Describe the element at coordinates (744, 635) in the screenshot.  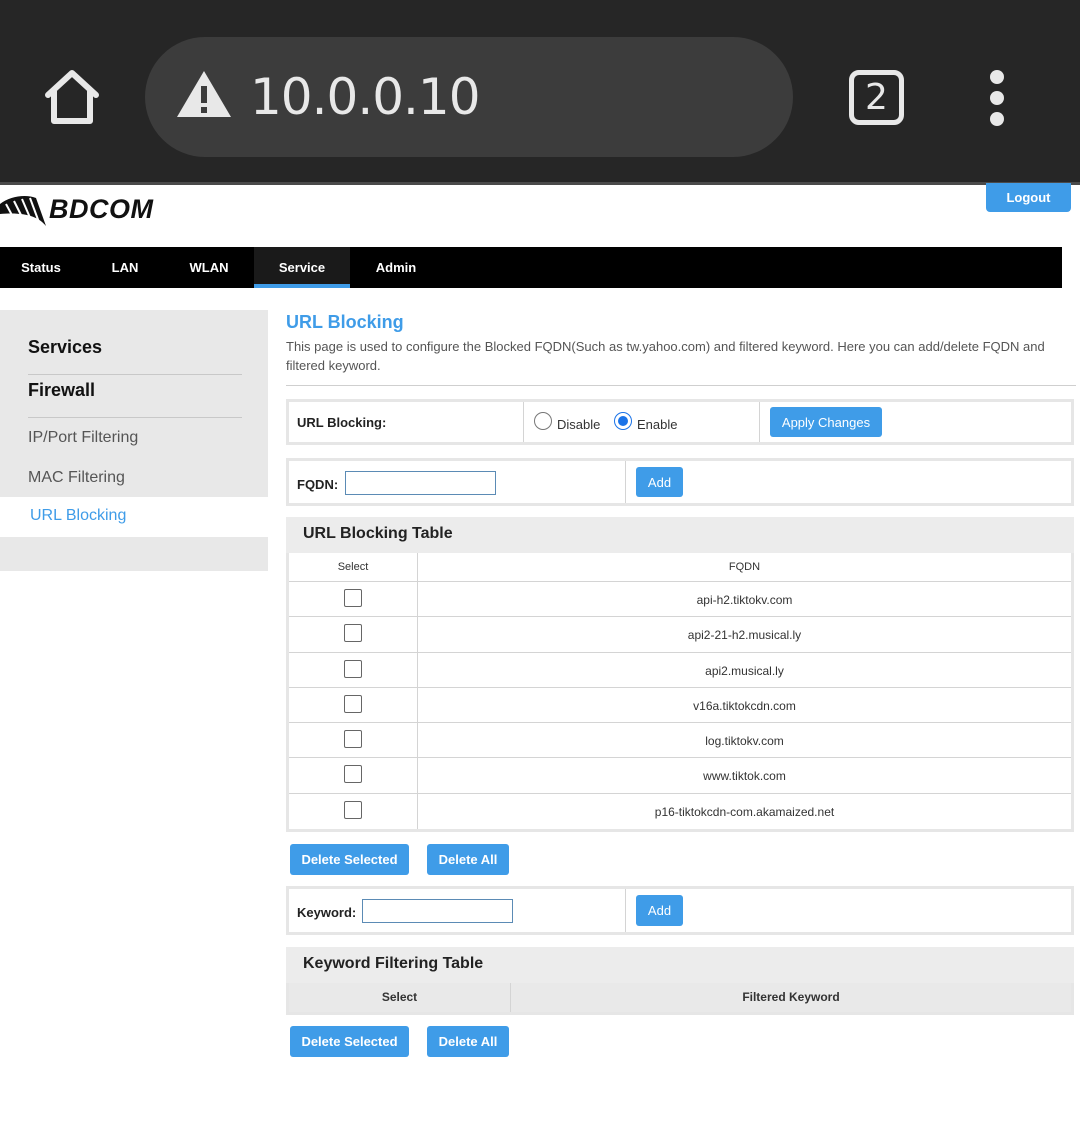
I see `fqdn-cell: api2-21-h2.musical.ly` at that location.